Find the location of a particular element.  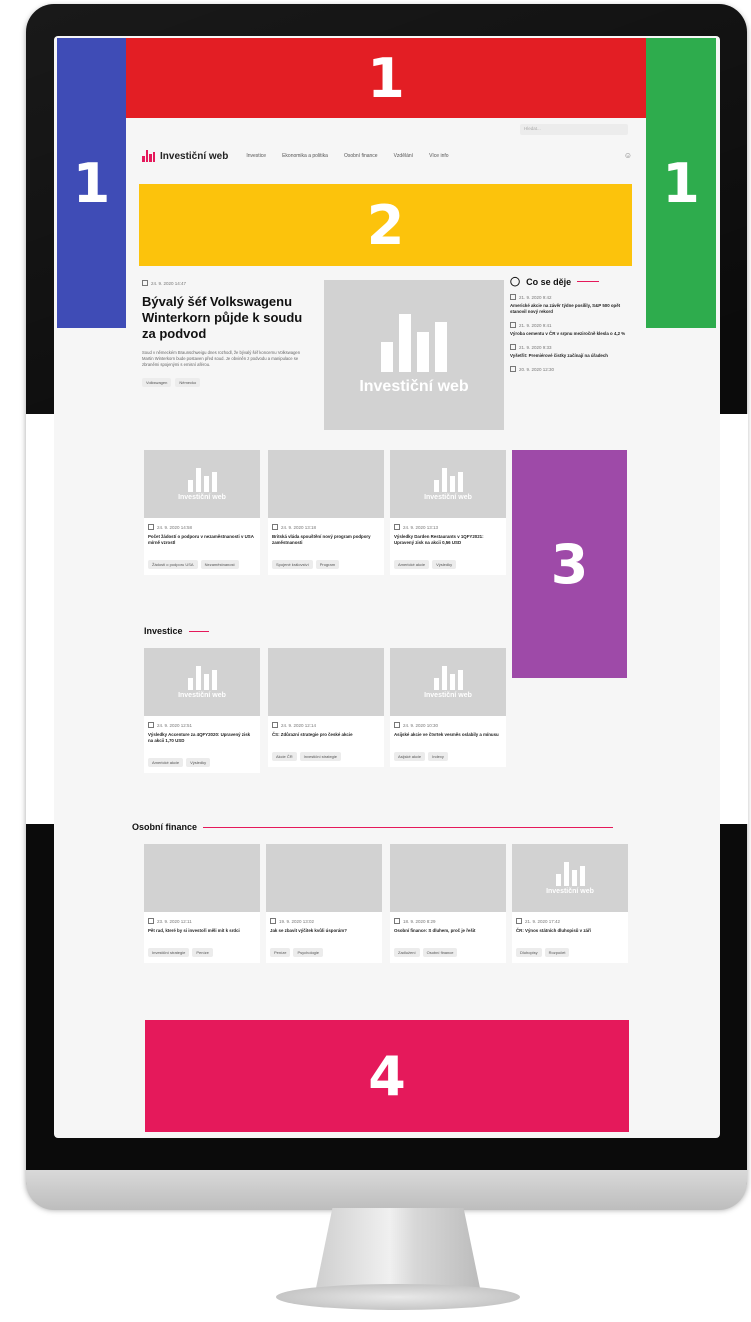

bell-icon: ◯ is located at coordinates (515, 281).